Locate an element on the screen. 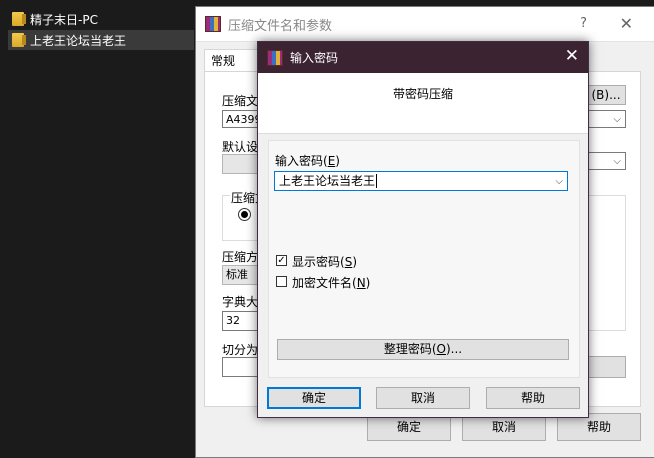  compression-method-label: 压缩方 is located at coordinates (240, 257).